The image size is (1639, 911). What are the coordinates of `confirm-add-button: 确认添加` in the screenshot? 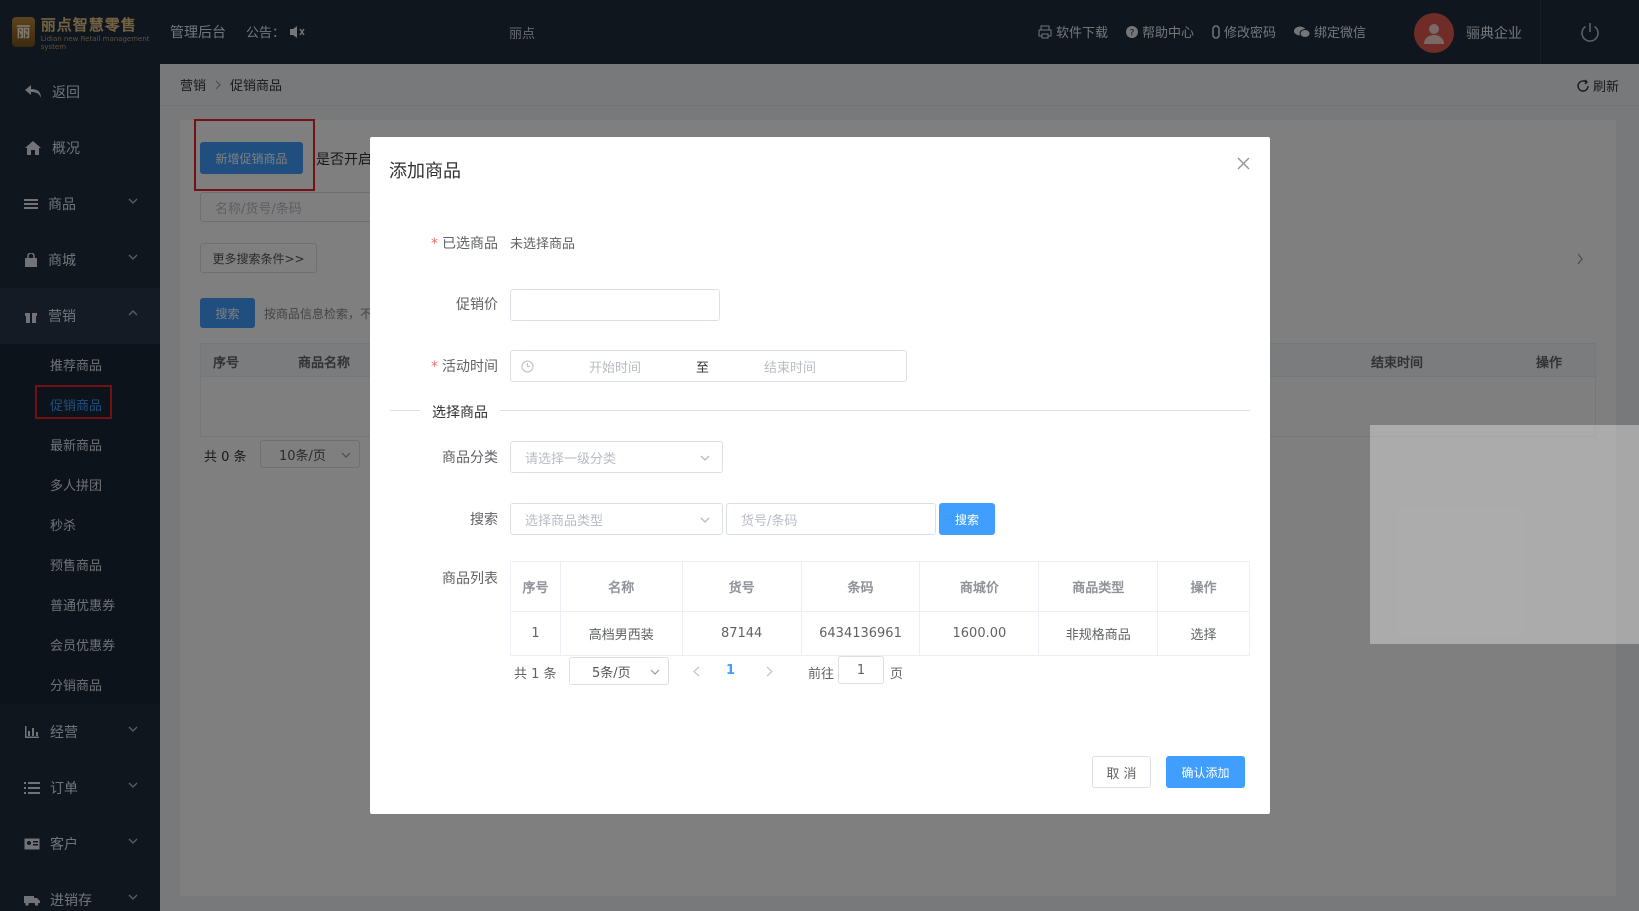 It's located at (1205, 772).